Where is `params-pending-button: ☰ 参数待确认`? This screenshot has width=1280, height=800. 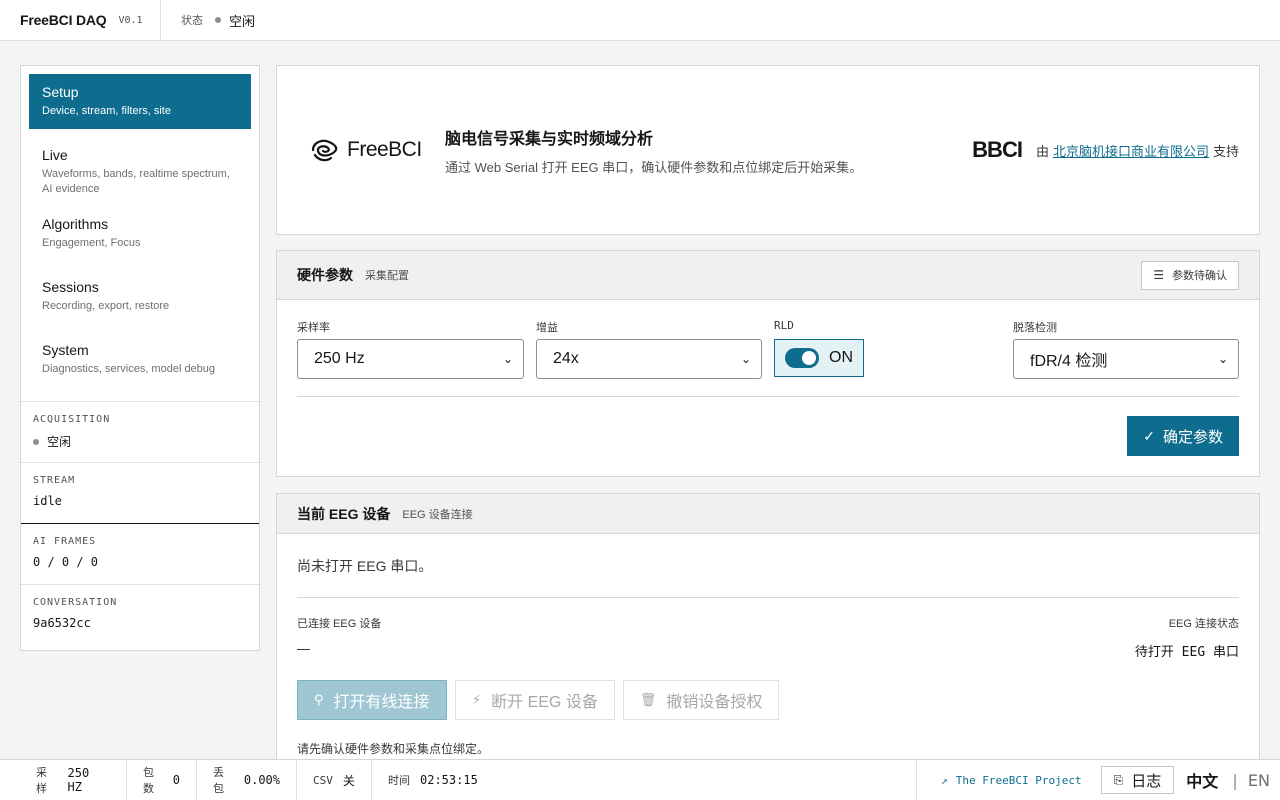
params-pending-button: ☰ 参数待确认 is located at coordinates (1190, 275).